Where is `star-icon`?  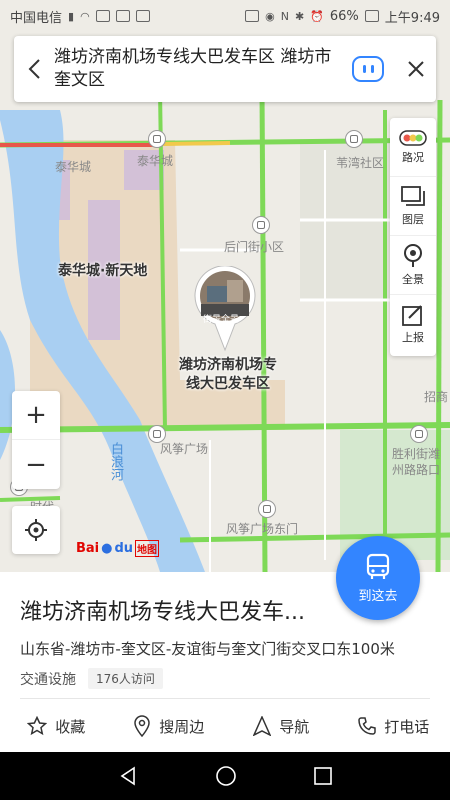
star-icon is located at coordinates (37, 726).